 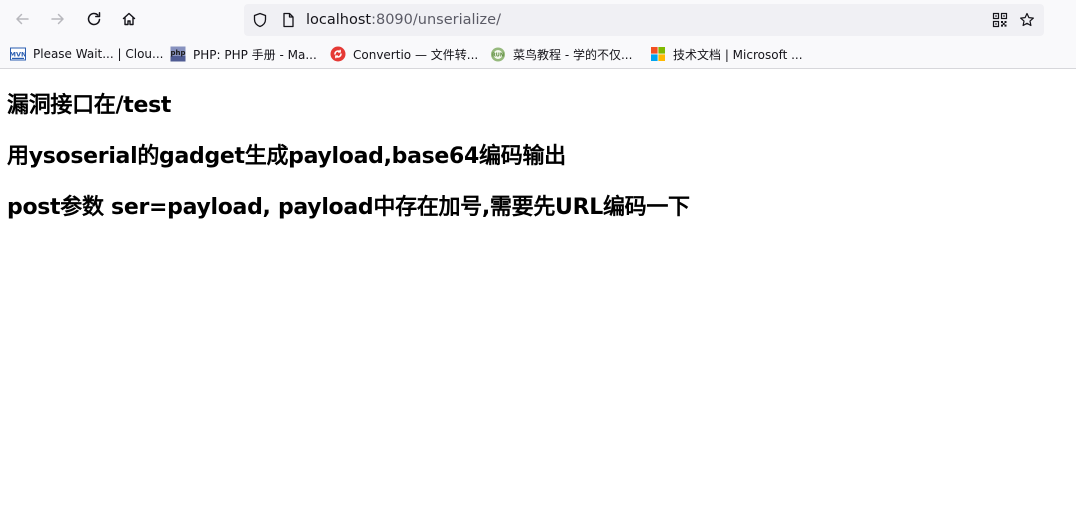 What do you see at coordinates (89, 105) in the screenshot?
I see `heading-endpoint: 漏洞接口在/test` at bounding box center [89, 105].